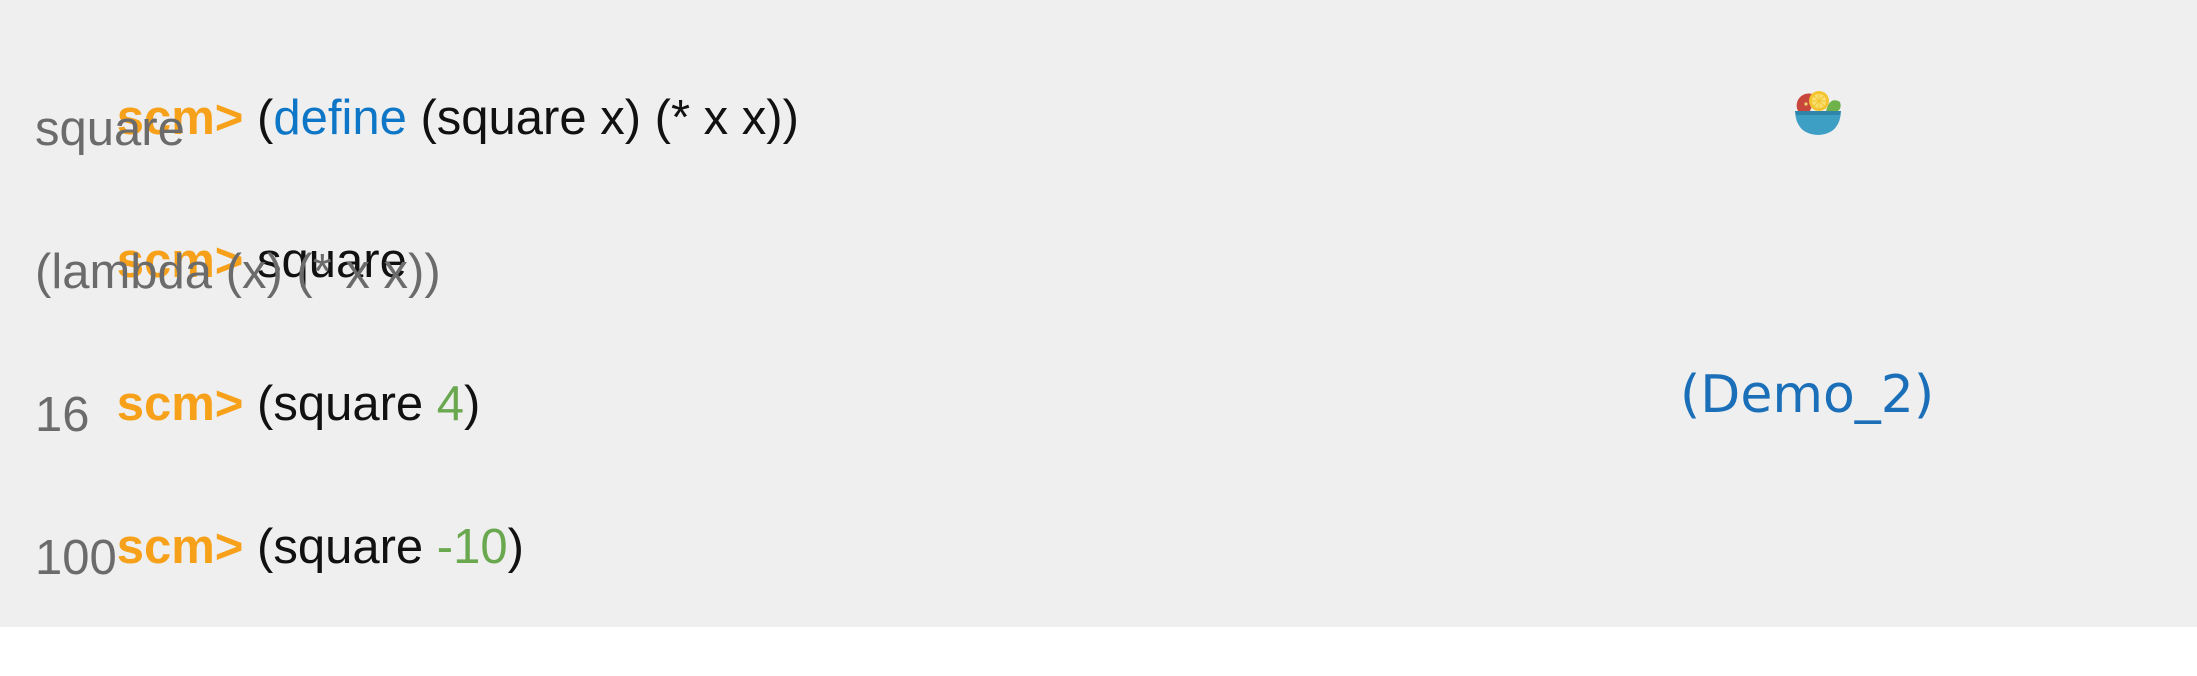  Describe the element at coordinates (76, 558) in the screenshot. I see `repl-output-line: 100` at that location.